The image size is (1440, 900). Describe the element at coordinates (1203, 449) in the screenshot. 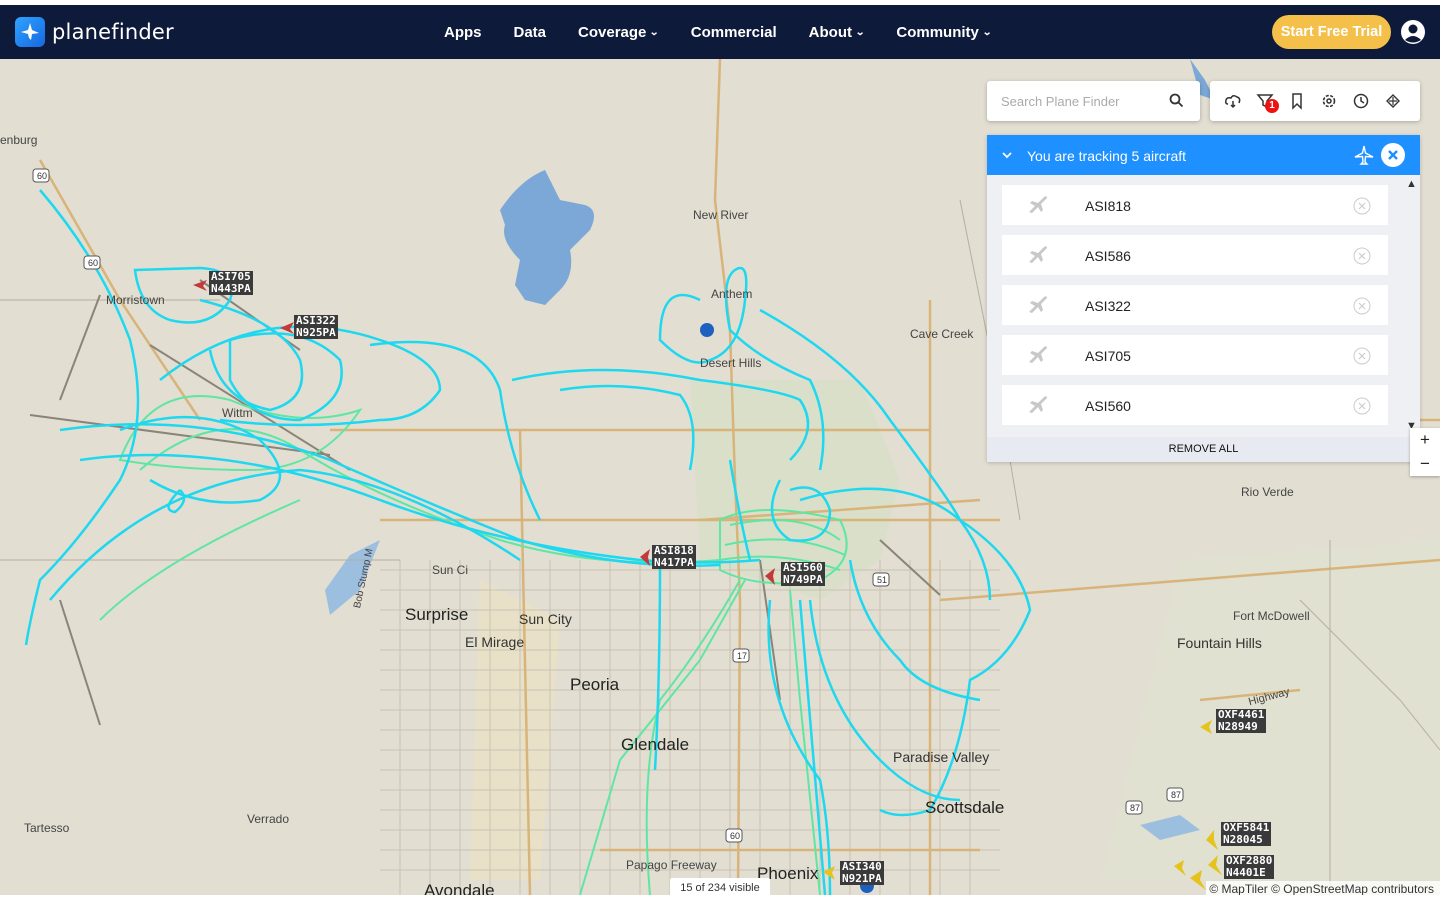

I see `remove-all-button: REMOVE ALL` at that location.